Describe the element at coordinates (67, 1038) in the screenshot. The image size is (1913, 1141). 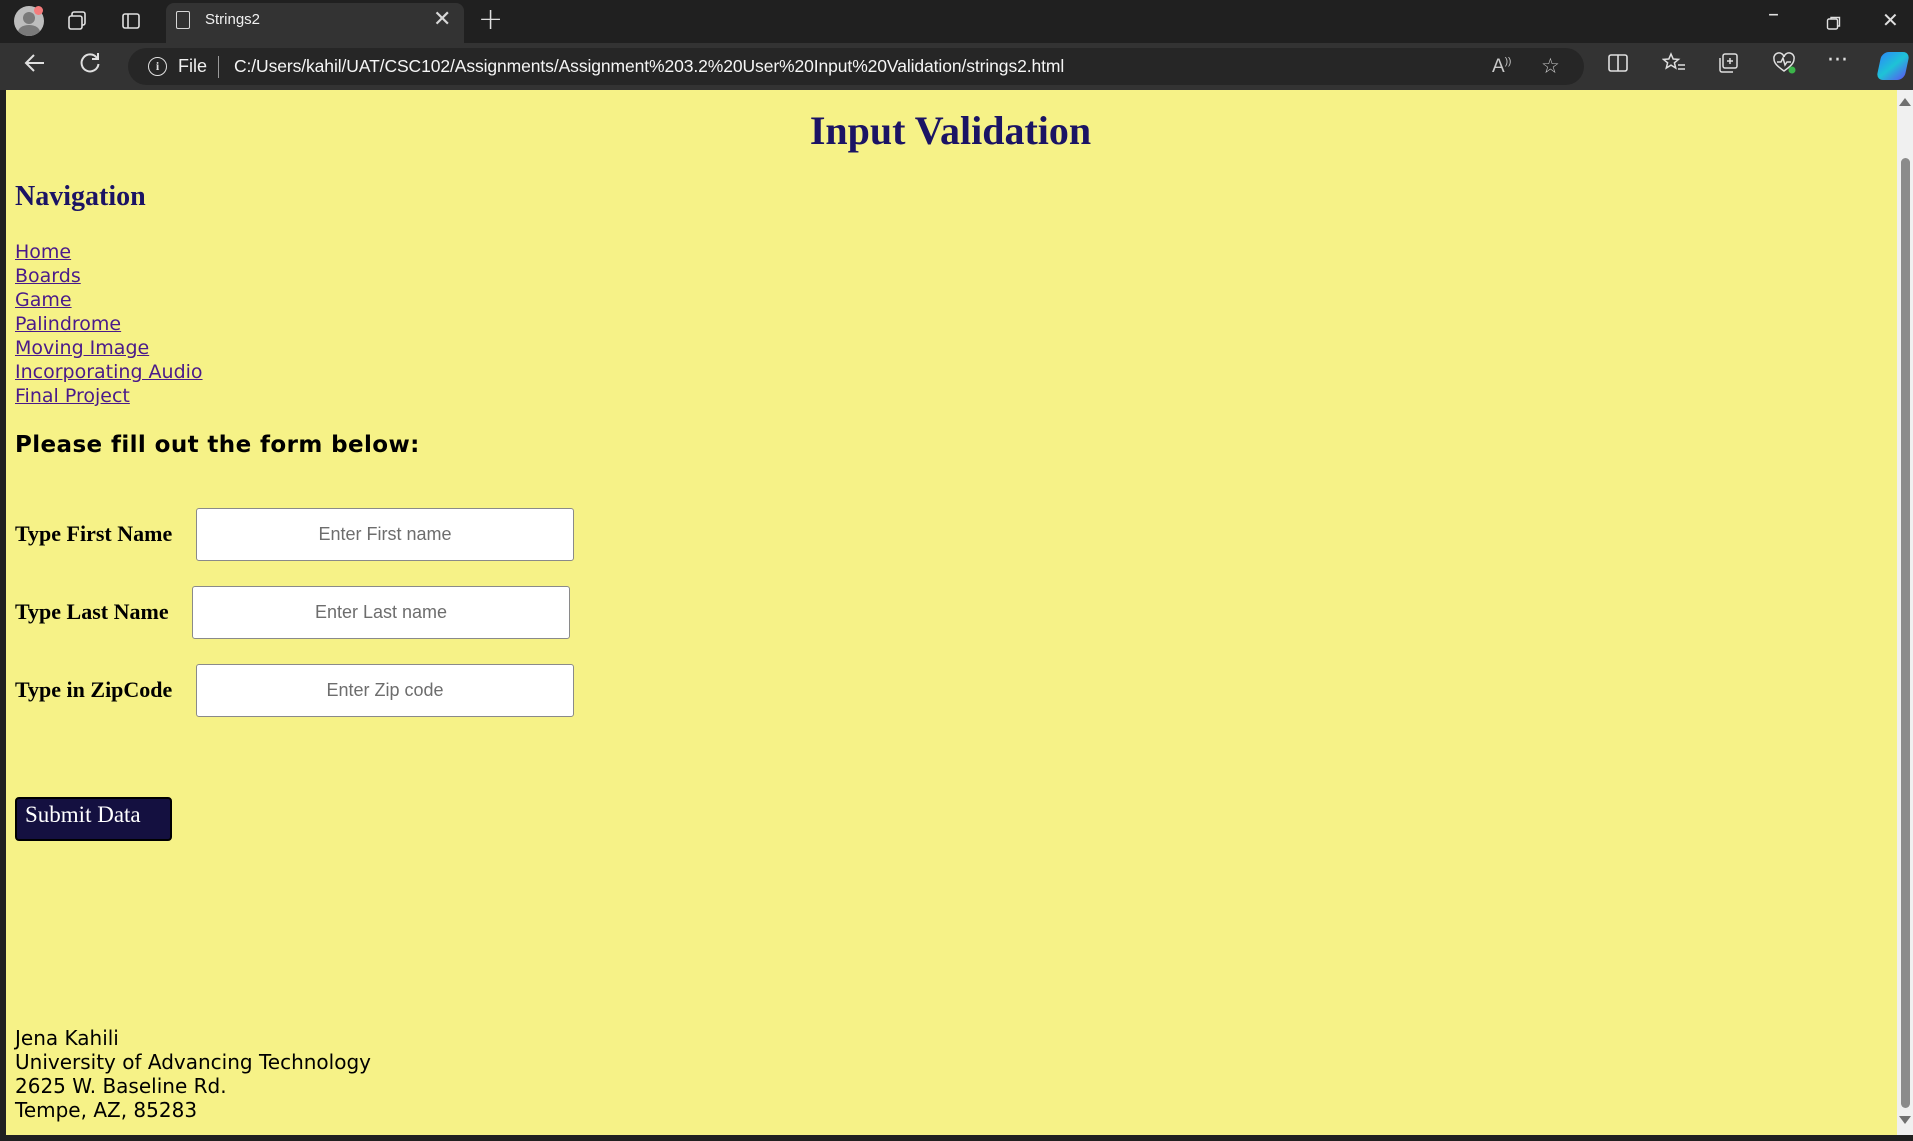
I see `footer-name: Jena Kahili` at that location.